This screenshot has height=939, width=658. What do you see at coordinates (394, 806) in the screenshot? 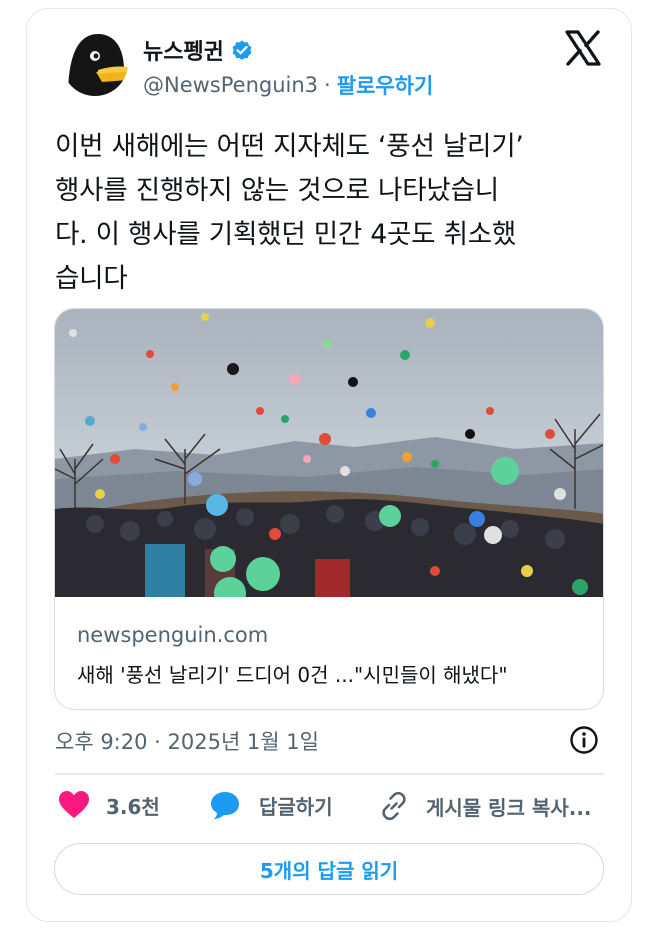
I see `link-icon` at bounding box center [394, 806].